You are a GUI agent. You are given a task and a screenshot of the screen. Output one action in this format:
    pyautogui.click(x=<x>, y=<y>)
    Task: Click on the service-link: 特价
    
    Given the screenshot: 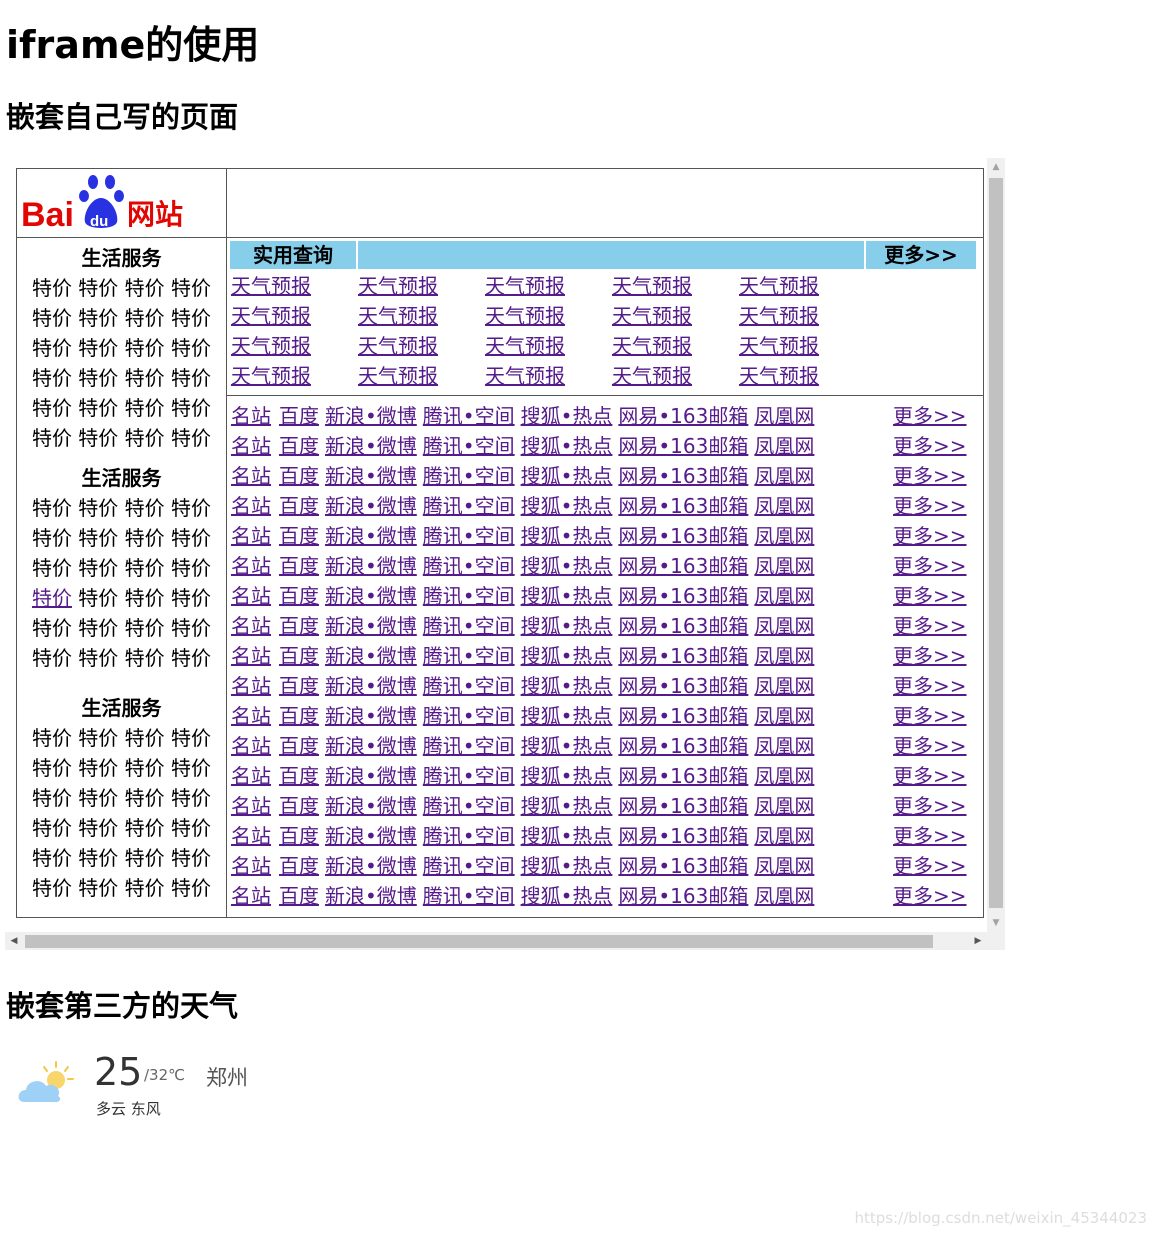 What is the action you would take?
    pyautogui.click(x=52, y=598)
    